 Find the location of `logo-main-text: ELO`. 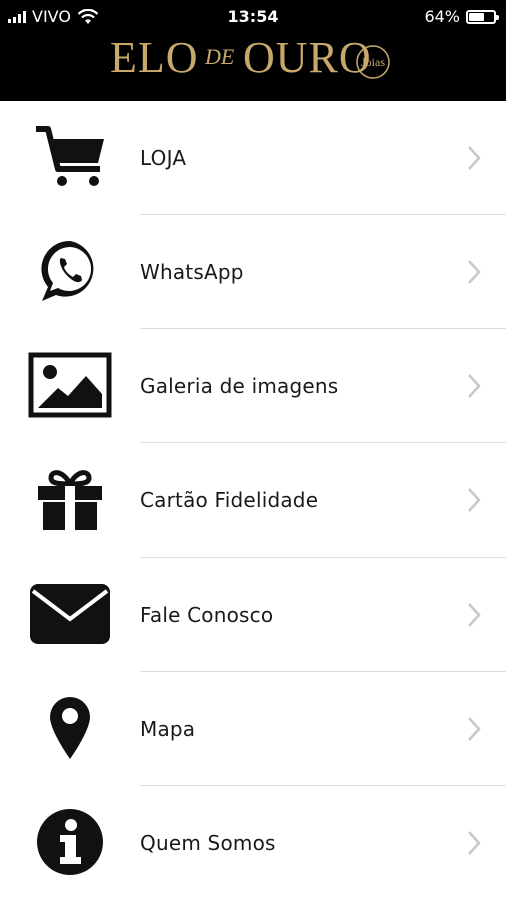

logo-main-text: ELO is located at coordinates (154, 56).